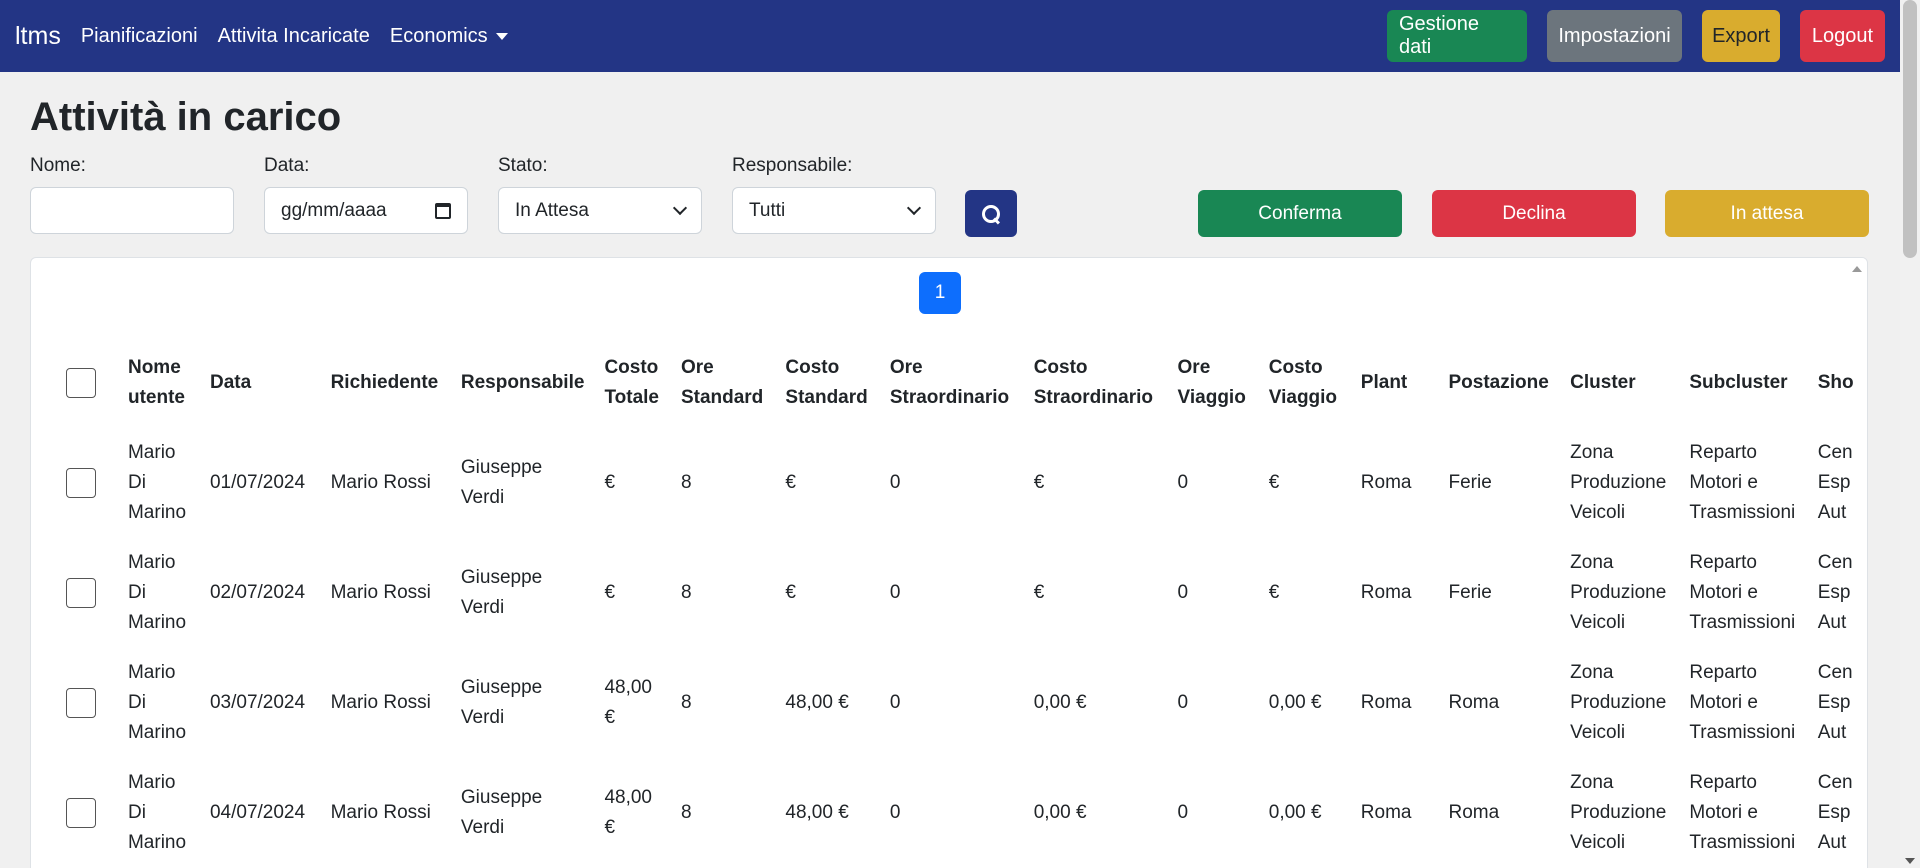  Describe the element at coordinates (287, 165) in the screenshot. I see `data-label: Data:` at that location.